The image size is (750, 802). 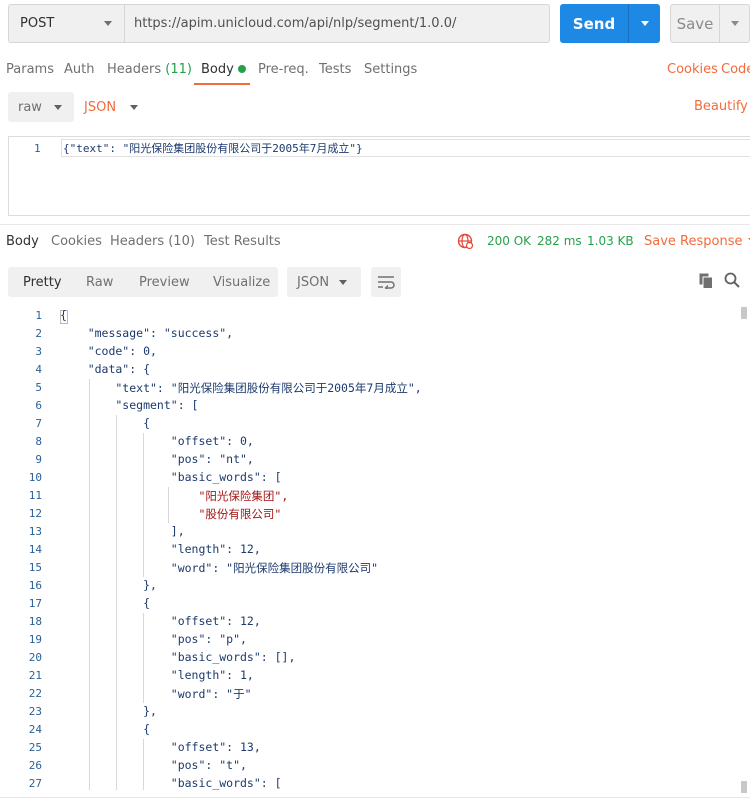 I want to click on response-time: 282 ms, so click(x=559, y=241).